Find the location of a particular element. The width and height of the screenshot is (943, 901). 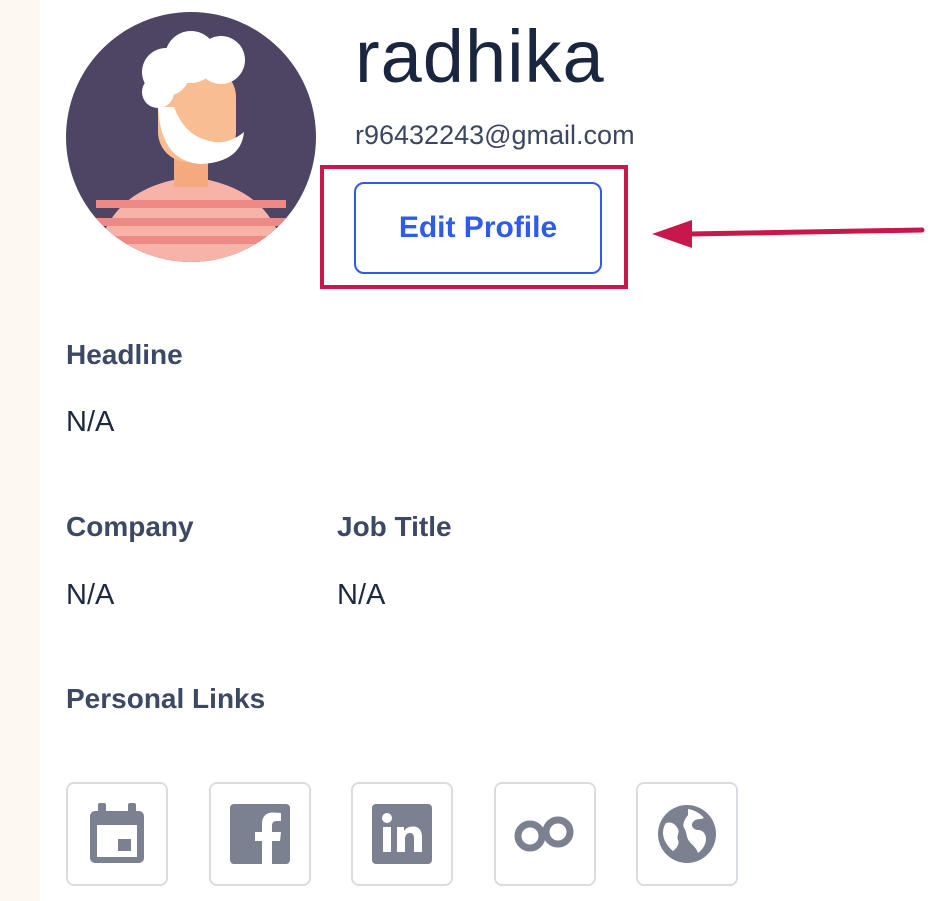

facebook-icon is located at coordinates (260, 834).